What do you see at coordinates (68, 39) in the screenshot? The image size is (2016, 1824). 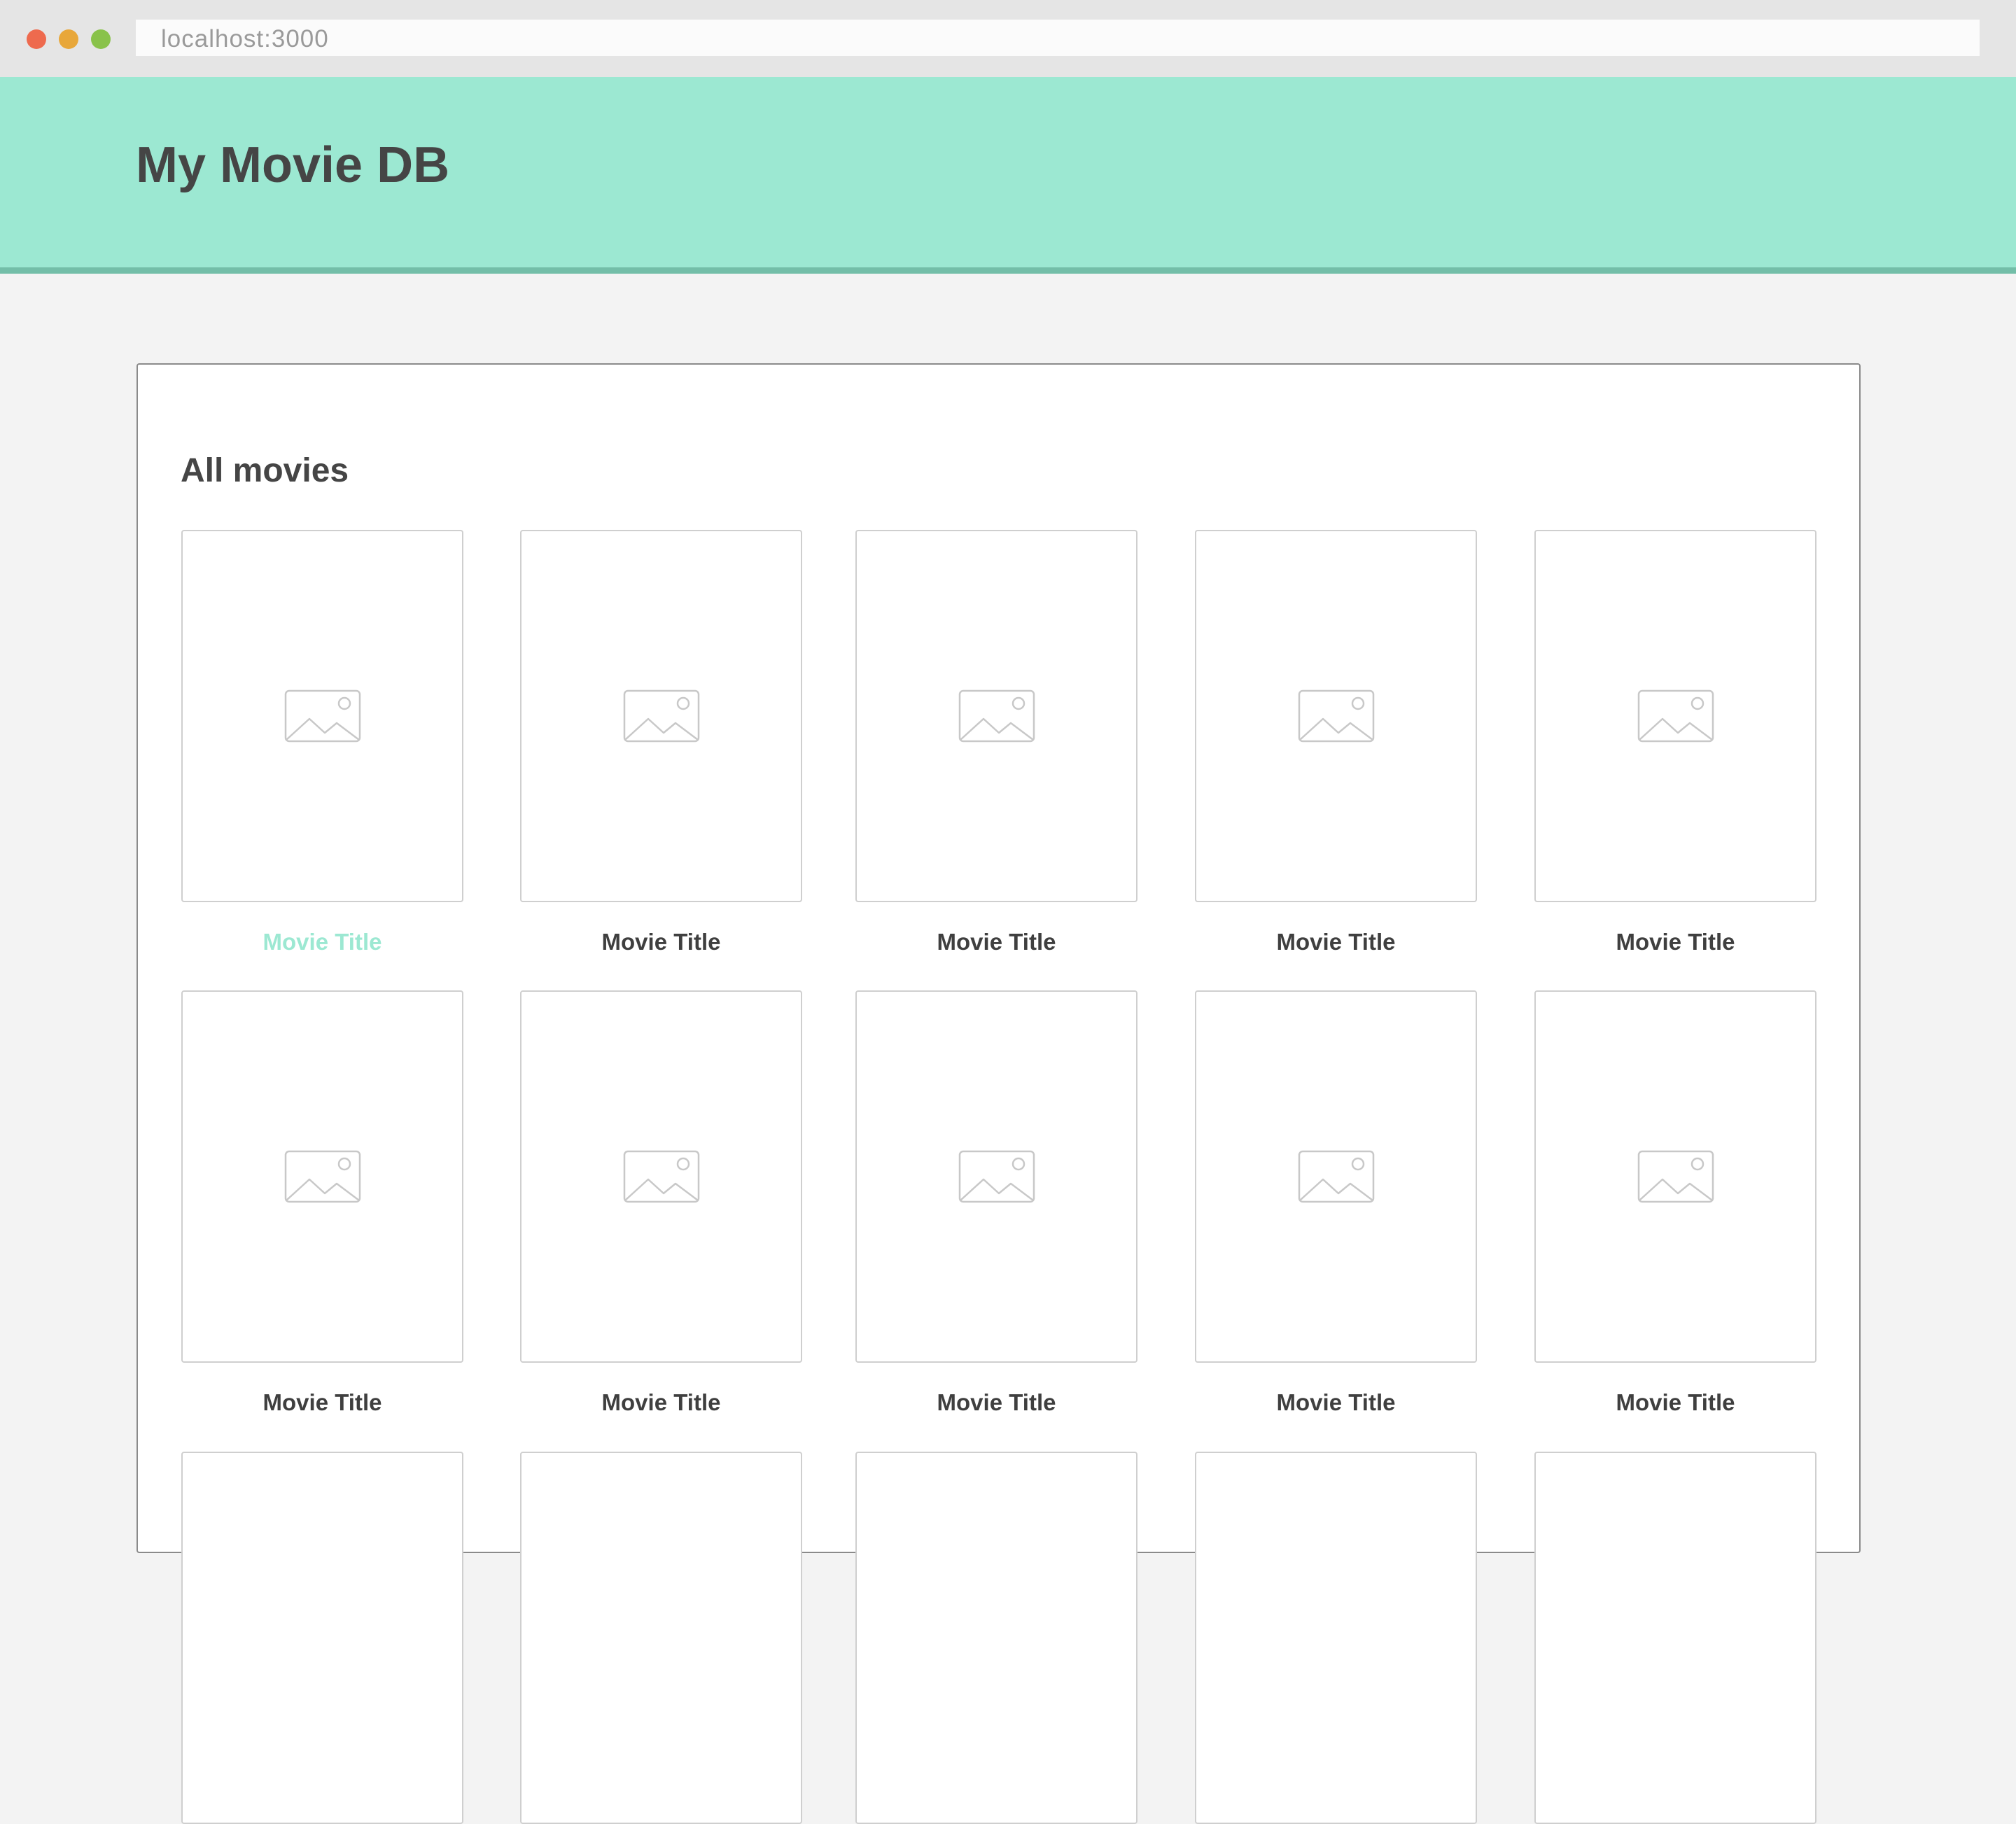 I see `minimize-window-button` at bounding box center [68, 39].